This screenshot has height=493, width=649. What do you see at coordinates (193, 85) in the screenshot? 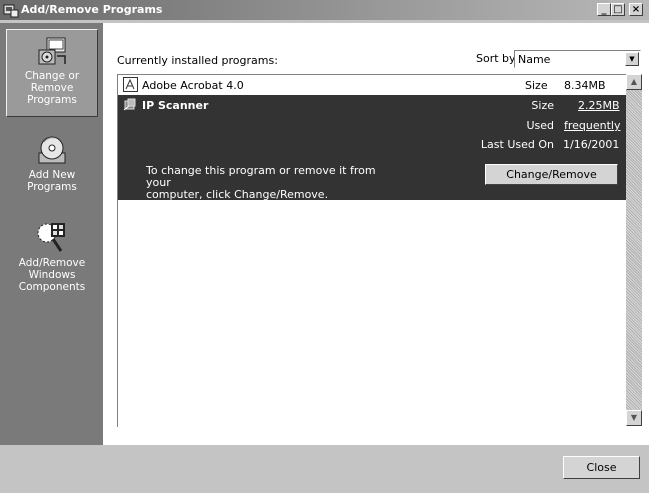
I see `program-name: Adobe Acrobat 4.0` at bounding box center [193, 85].